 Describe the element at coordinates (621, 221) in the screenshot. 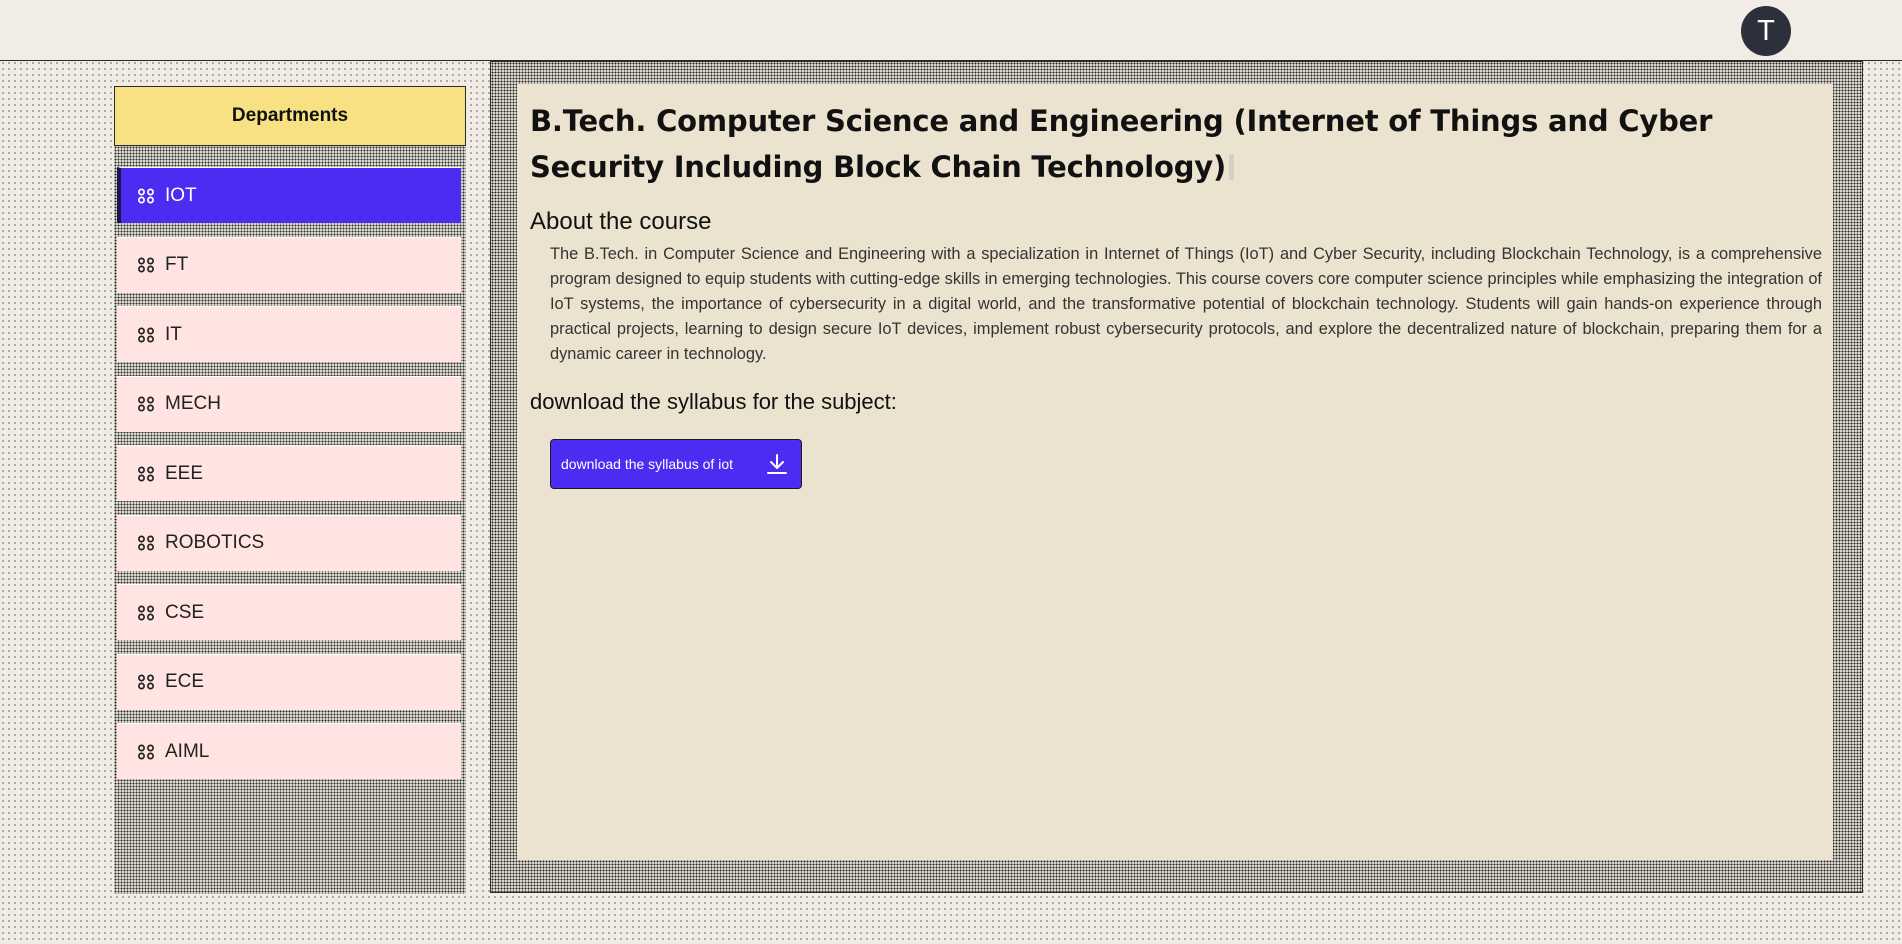

I see `about-heading: About the course` at that location.